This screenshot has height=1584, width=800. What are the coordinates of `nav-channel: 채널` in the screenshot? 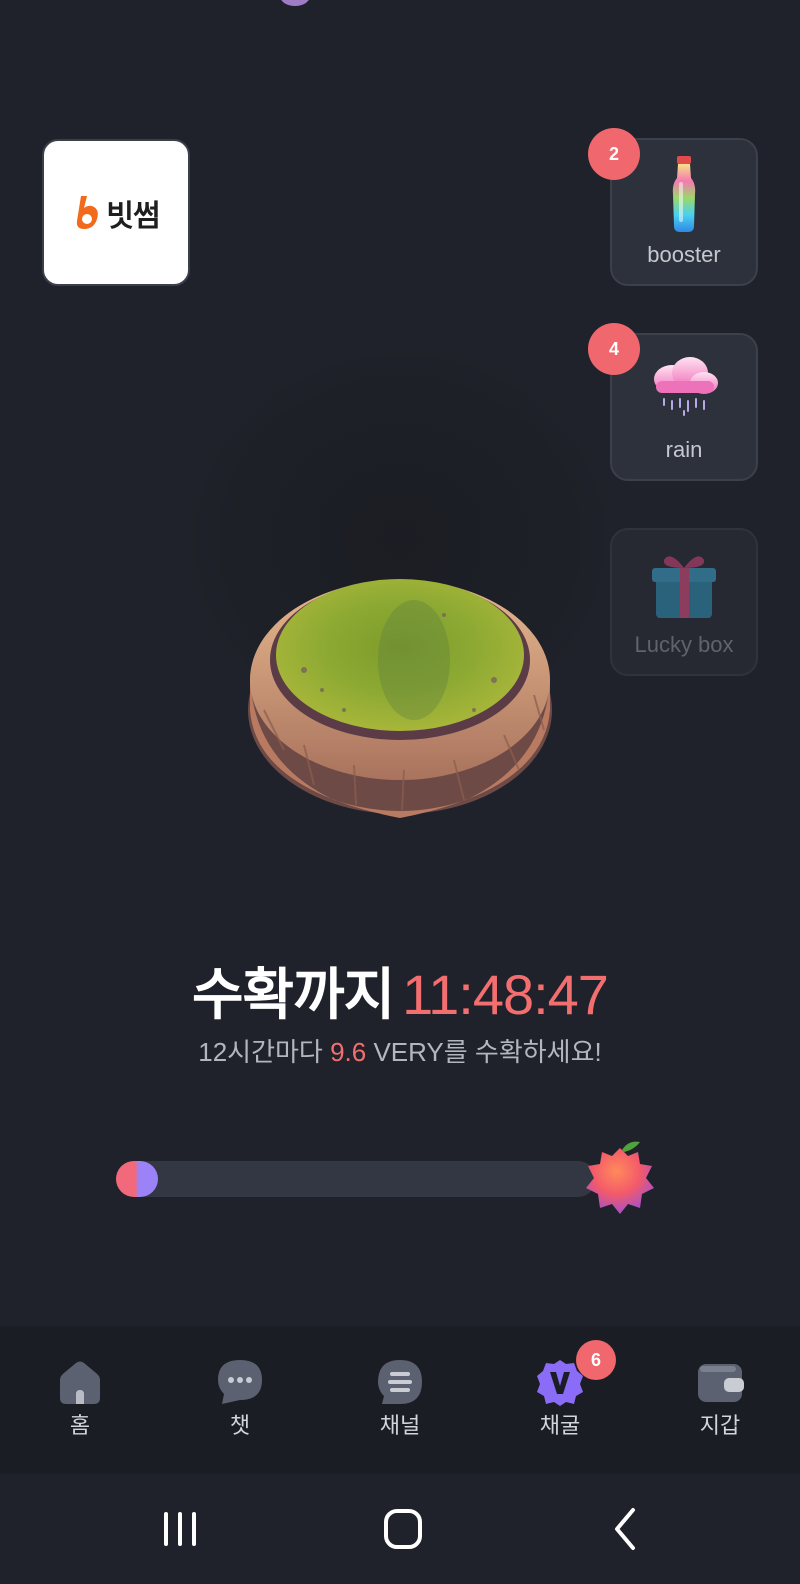 It's located at (400, 1400).